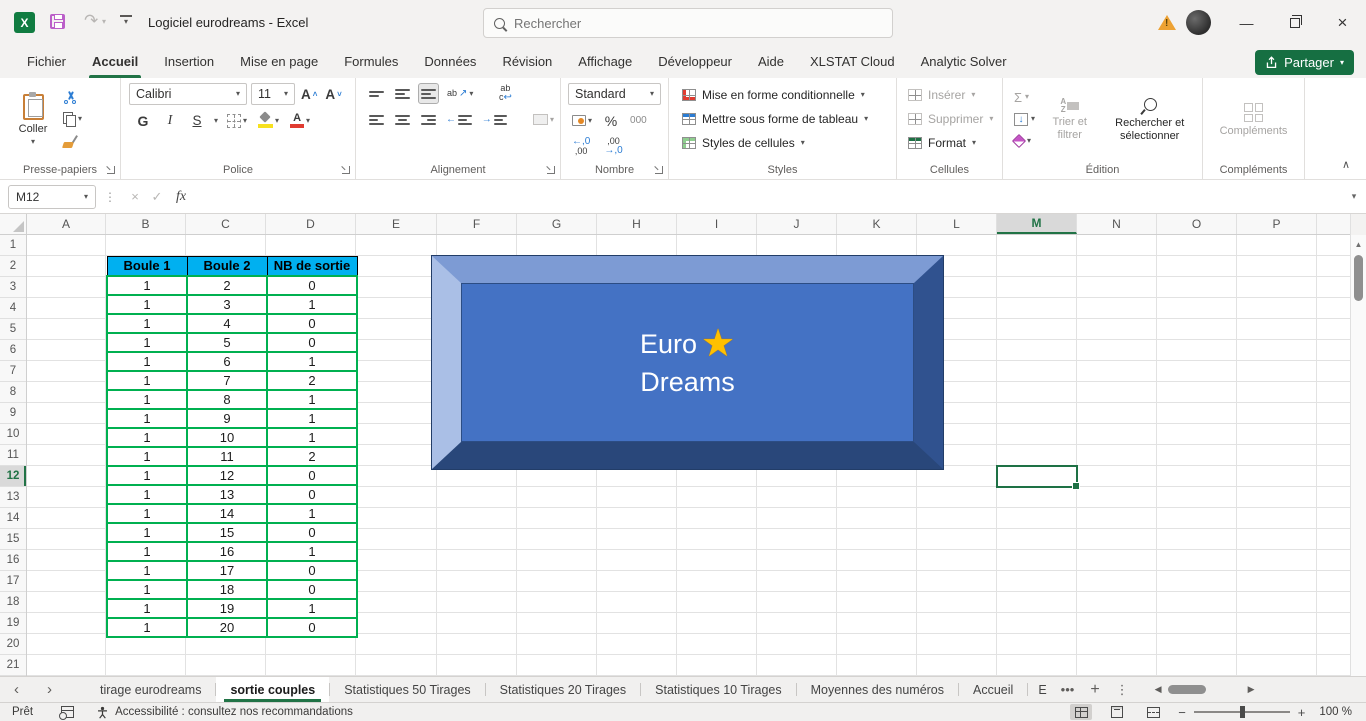  I want to click on zoom-slider-thumb, so click(1242, 712).